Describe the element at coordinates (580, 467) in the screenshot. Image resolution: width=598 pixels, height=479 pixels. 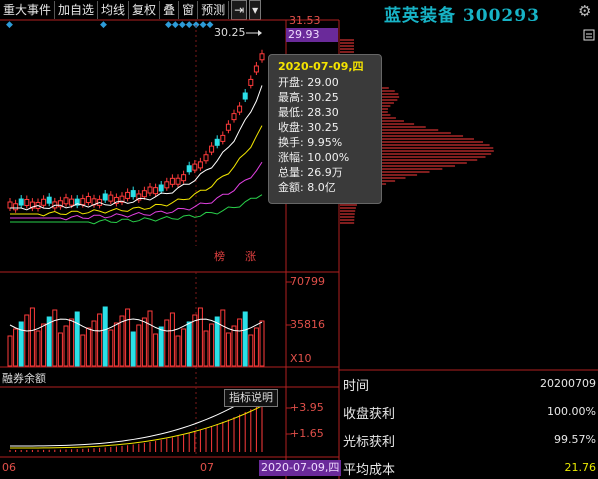
I see `chip-avg-cost-value: 21.76` at that location.